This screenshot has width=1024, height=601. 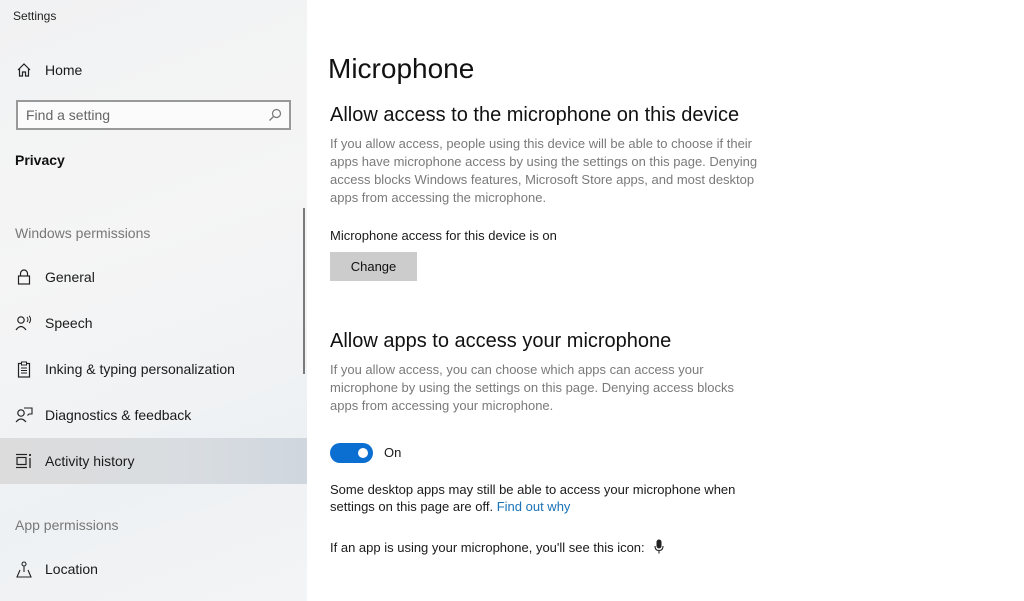 I want to click on sidebar-item-inking-typing: Inking & typing personalization, so click(x=153, y=369).